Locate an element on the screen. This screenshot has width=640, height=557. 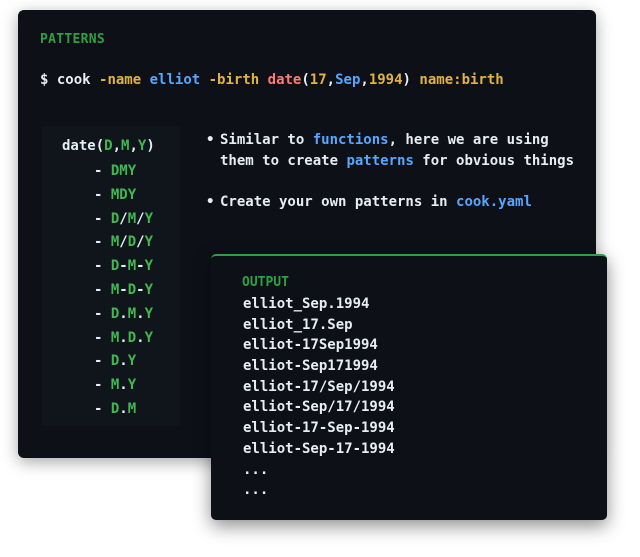
note-text: Similar to is located at coordinates (266, 140).